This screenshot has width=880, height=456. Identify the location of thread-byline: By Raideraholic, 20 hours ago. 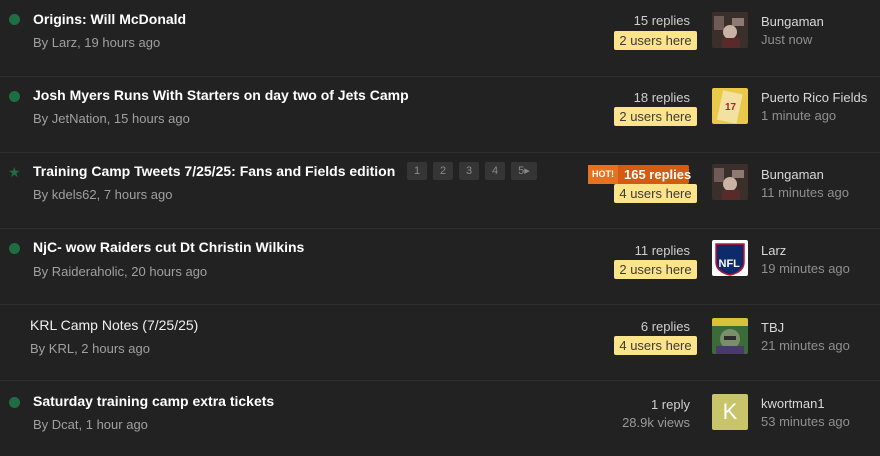
(120, 271).